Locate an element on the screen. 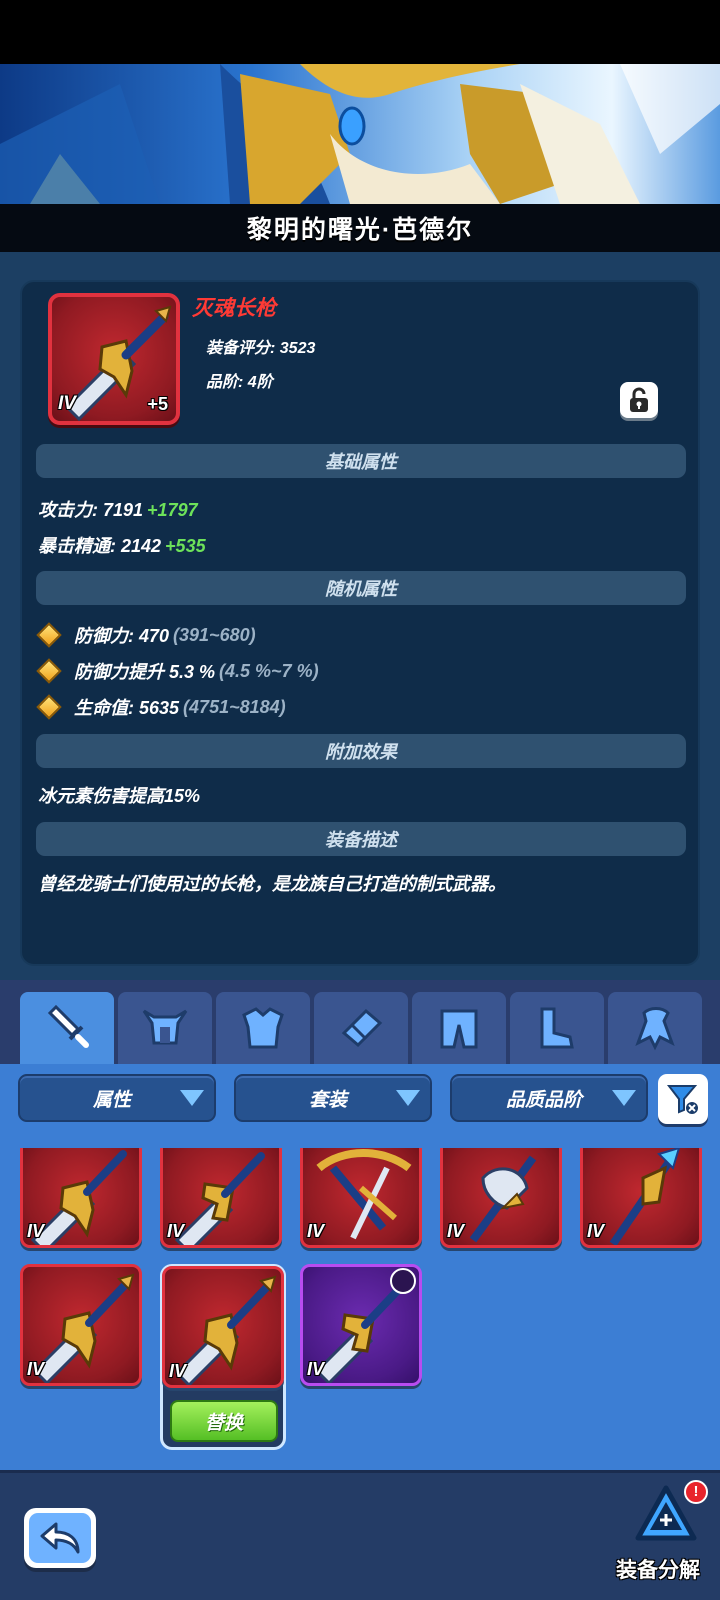  pants-icon is located at coordinates (459, 1029).